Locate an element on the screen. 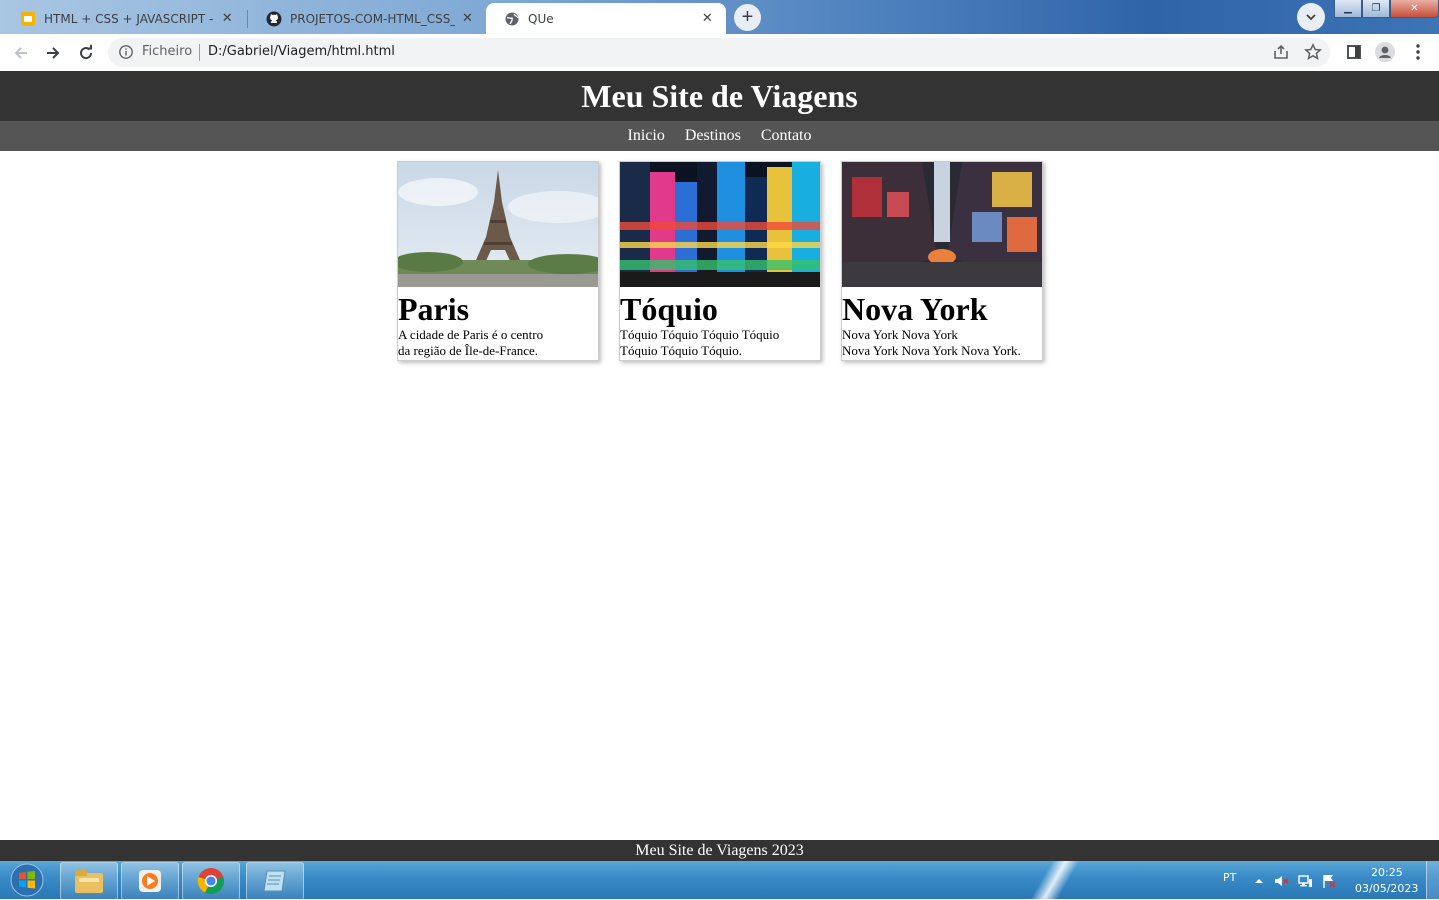 The height and width of the screenshot is (900, 1439). page-title: Meu Site de Viagens is located at coordinates (719, 95).